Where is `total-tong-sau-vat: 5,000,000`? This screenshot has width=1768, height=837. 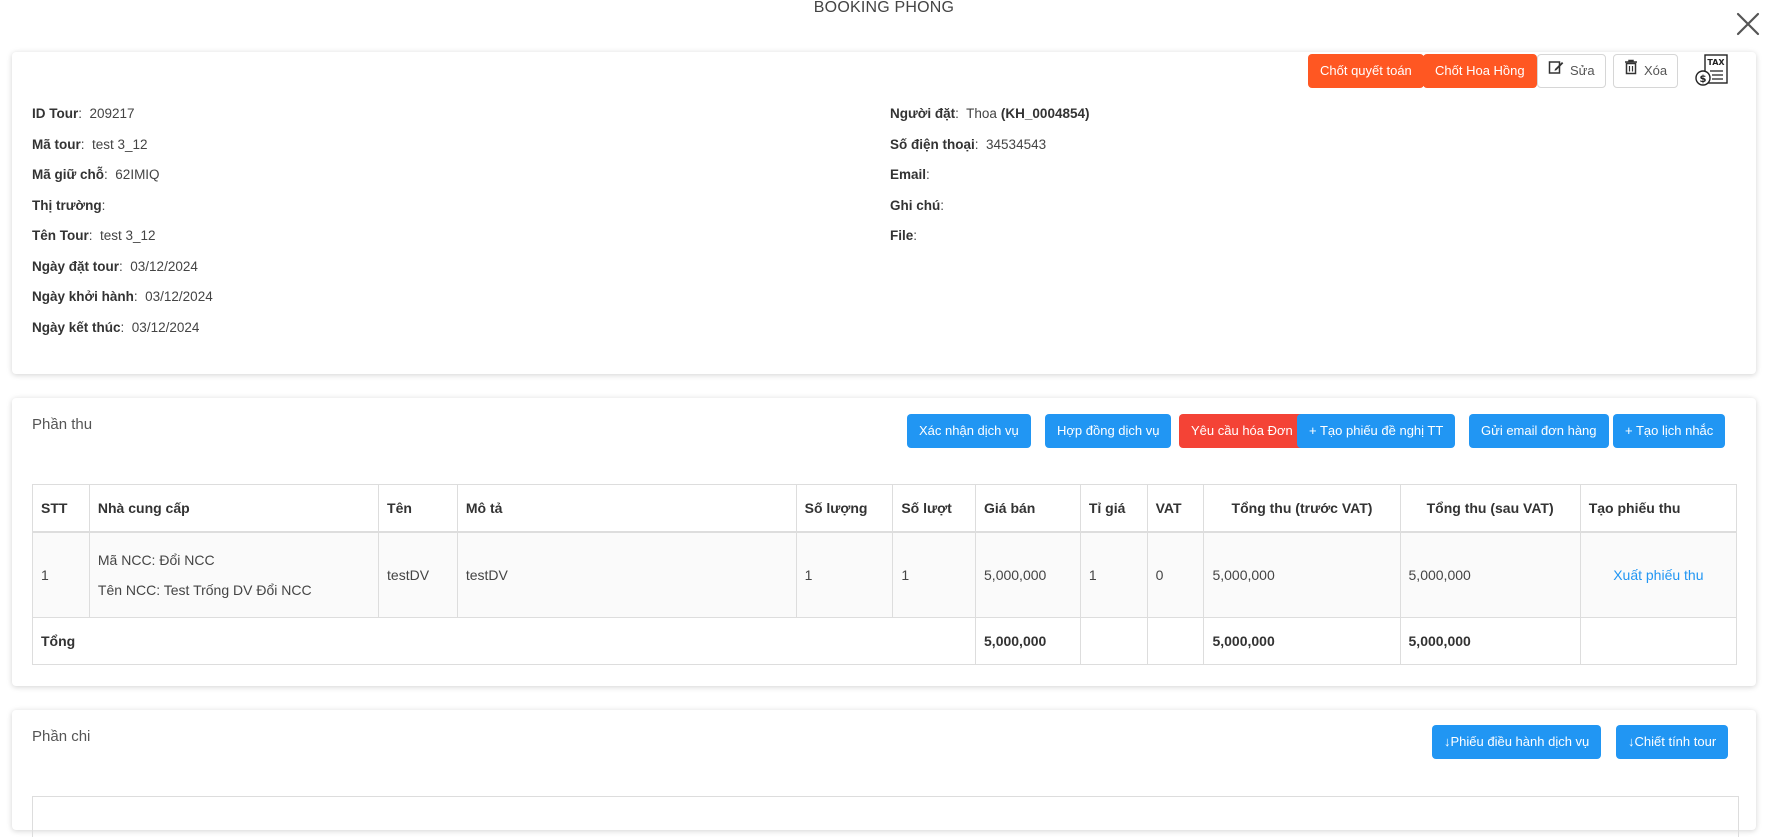
total-tong-sau-vat: 5,000,000 is located at coordinates (1490, 641).